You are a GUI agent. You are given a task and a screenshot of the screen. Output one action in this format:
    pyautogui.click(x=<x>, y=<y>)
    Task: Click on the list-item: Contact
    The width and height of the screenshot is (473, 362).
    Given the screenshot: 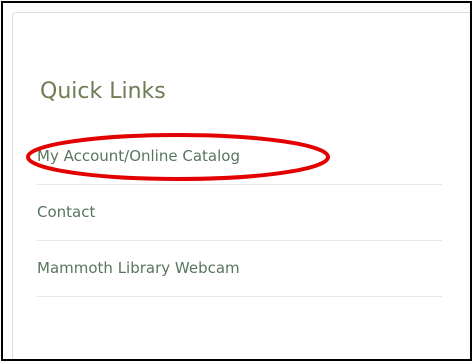 What is the action you would take?
    pyautogui.click(x=239, y=213)
    